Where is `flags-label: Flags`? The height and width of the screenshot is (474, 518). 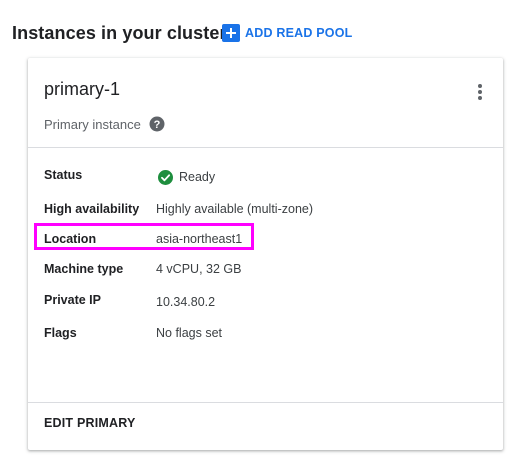
flags-label: Flags is located at coordinates (60, 333).